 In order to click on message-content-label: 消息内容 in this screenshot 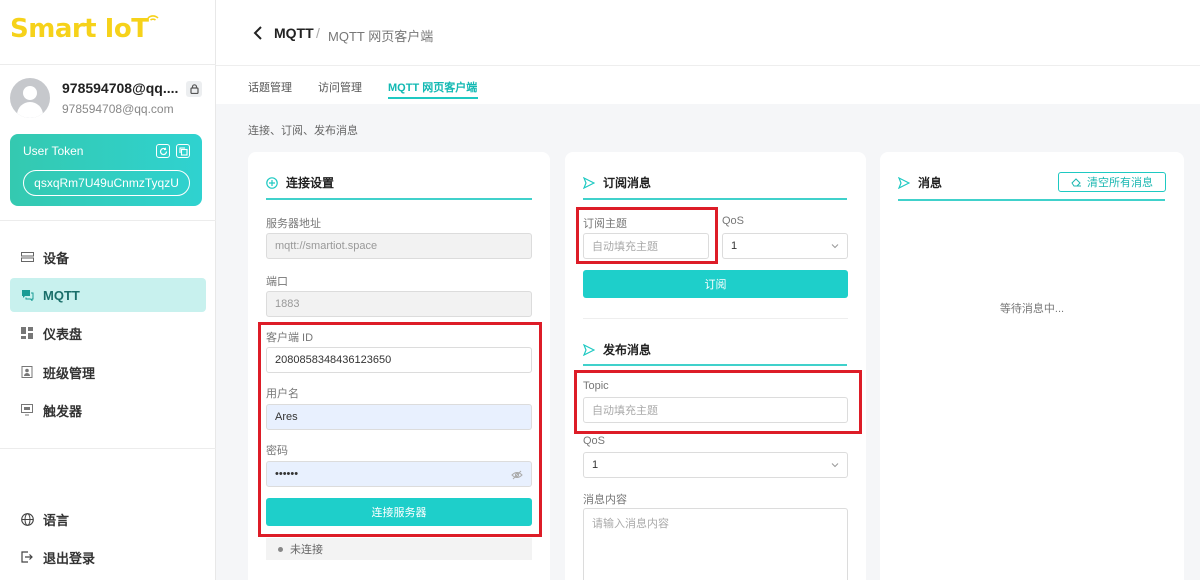, I will do `click(605, 500)`.